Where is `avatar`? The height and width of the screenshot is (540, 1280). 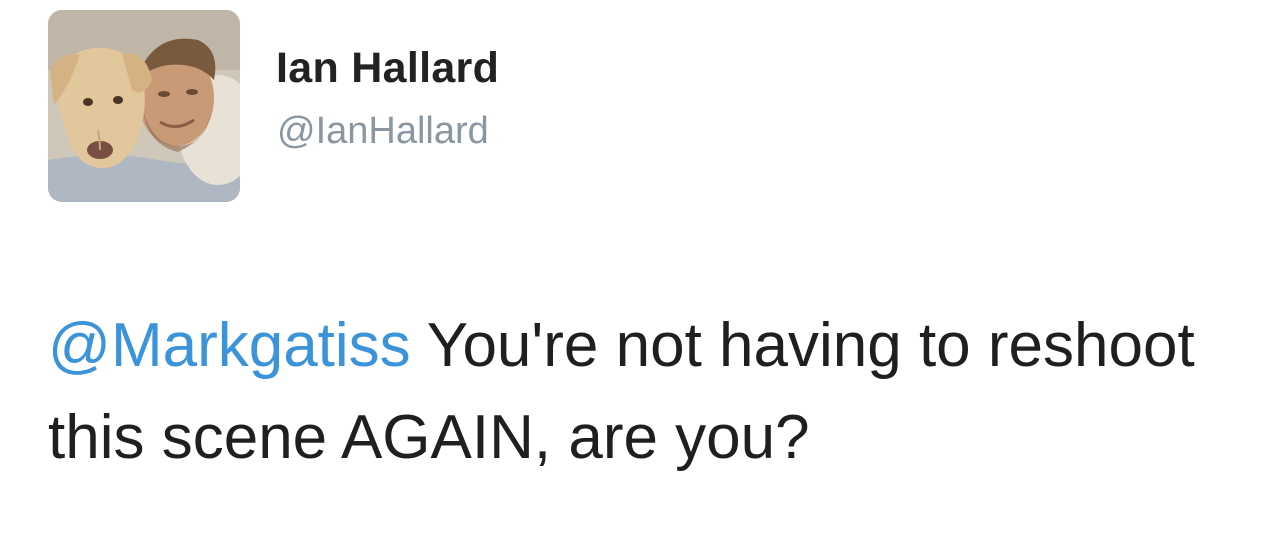 avatar is located at coordinates (144, 106).